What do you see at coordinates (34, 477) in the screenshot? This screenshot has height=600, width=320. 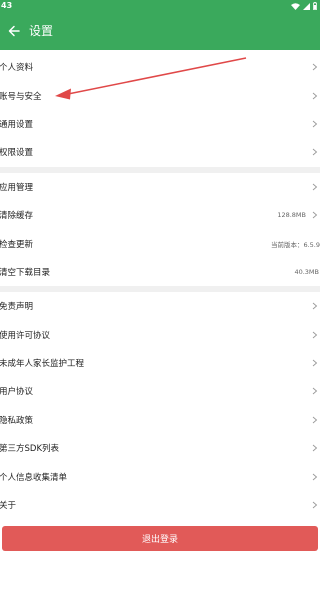 I see `settings-item-label: 个人信息收集清单` at bounding box center [34, 477].